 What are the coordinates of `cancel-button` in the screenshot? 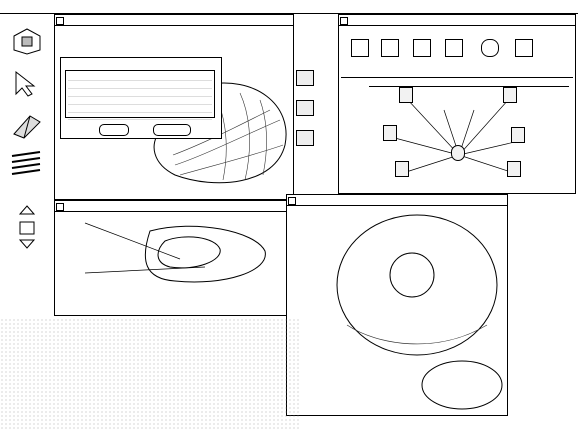 It's located at (172, 130).